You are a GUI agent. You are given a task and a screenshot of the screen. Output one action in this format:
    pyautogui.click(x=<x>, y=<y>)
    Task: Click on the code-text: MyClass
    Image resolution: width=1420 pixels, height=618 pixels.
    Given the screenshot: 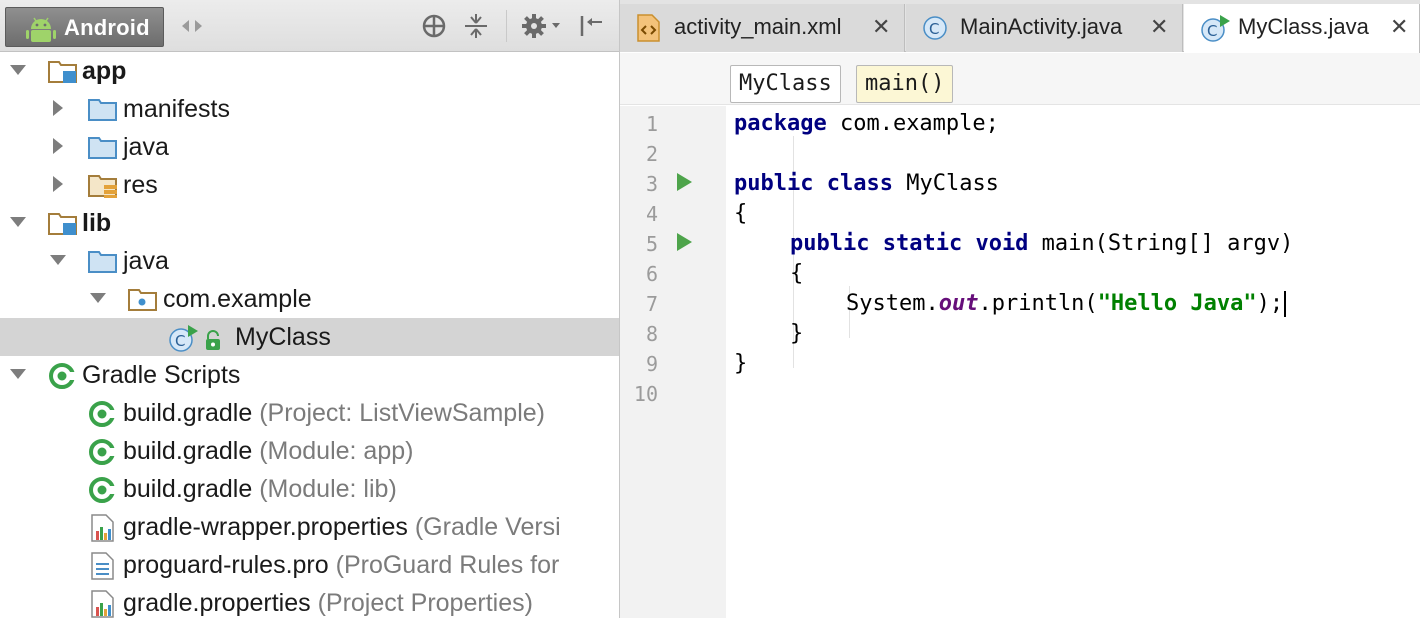 What is the action you would take?
    pyautogui.click(x=945, y=183)
    